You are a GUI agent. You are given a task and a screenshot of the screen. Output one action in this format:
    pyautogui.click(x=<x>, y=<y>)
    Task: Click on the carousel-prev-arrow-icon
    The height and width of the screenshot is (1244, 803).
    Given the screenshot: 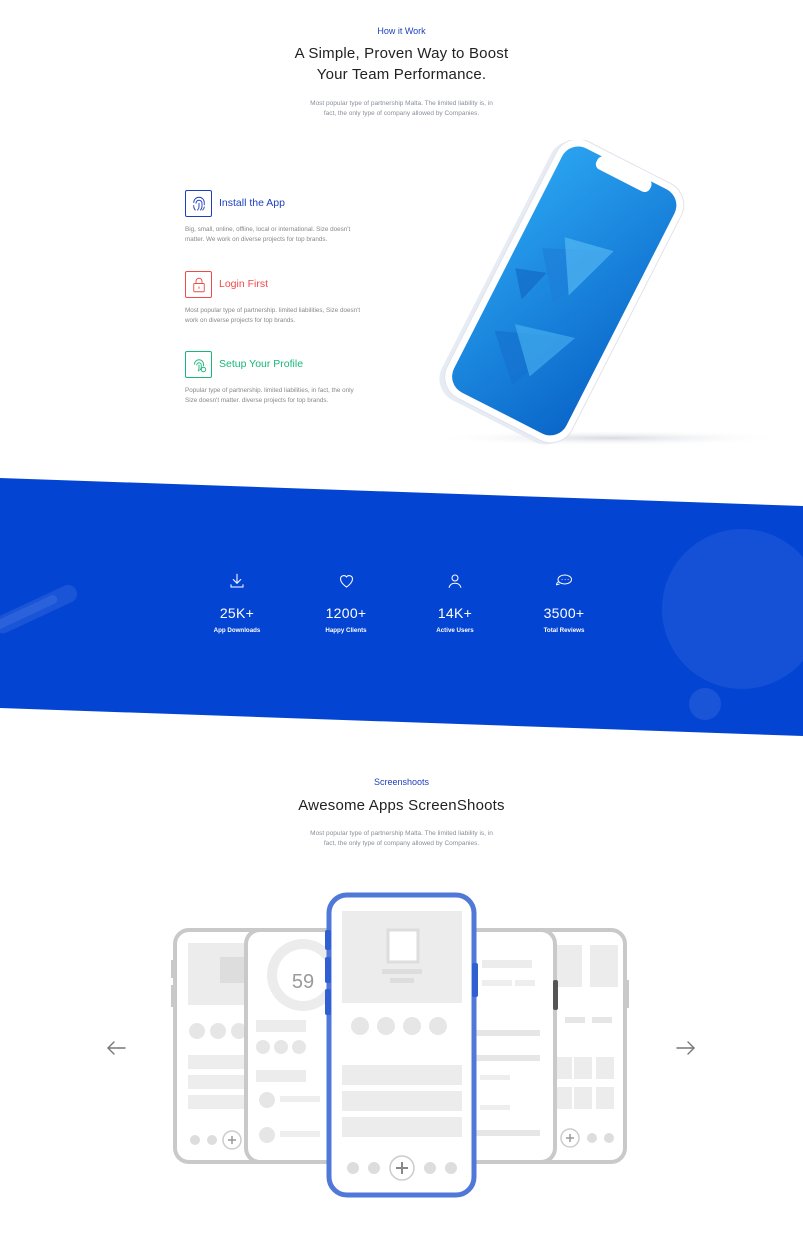 What is the action you would take?
    pyautogui.click(x=116, y=1048)
    